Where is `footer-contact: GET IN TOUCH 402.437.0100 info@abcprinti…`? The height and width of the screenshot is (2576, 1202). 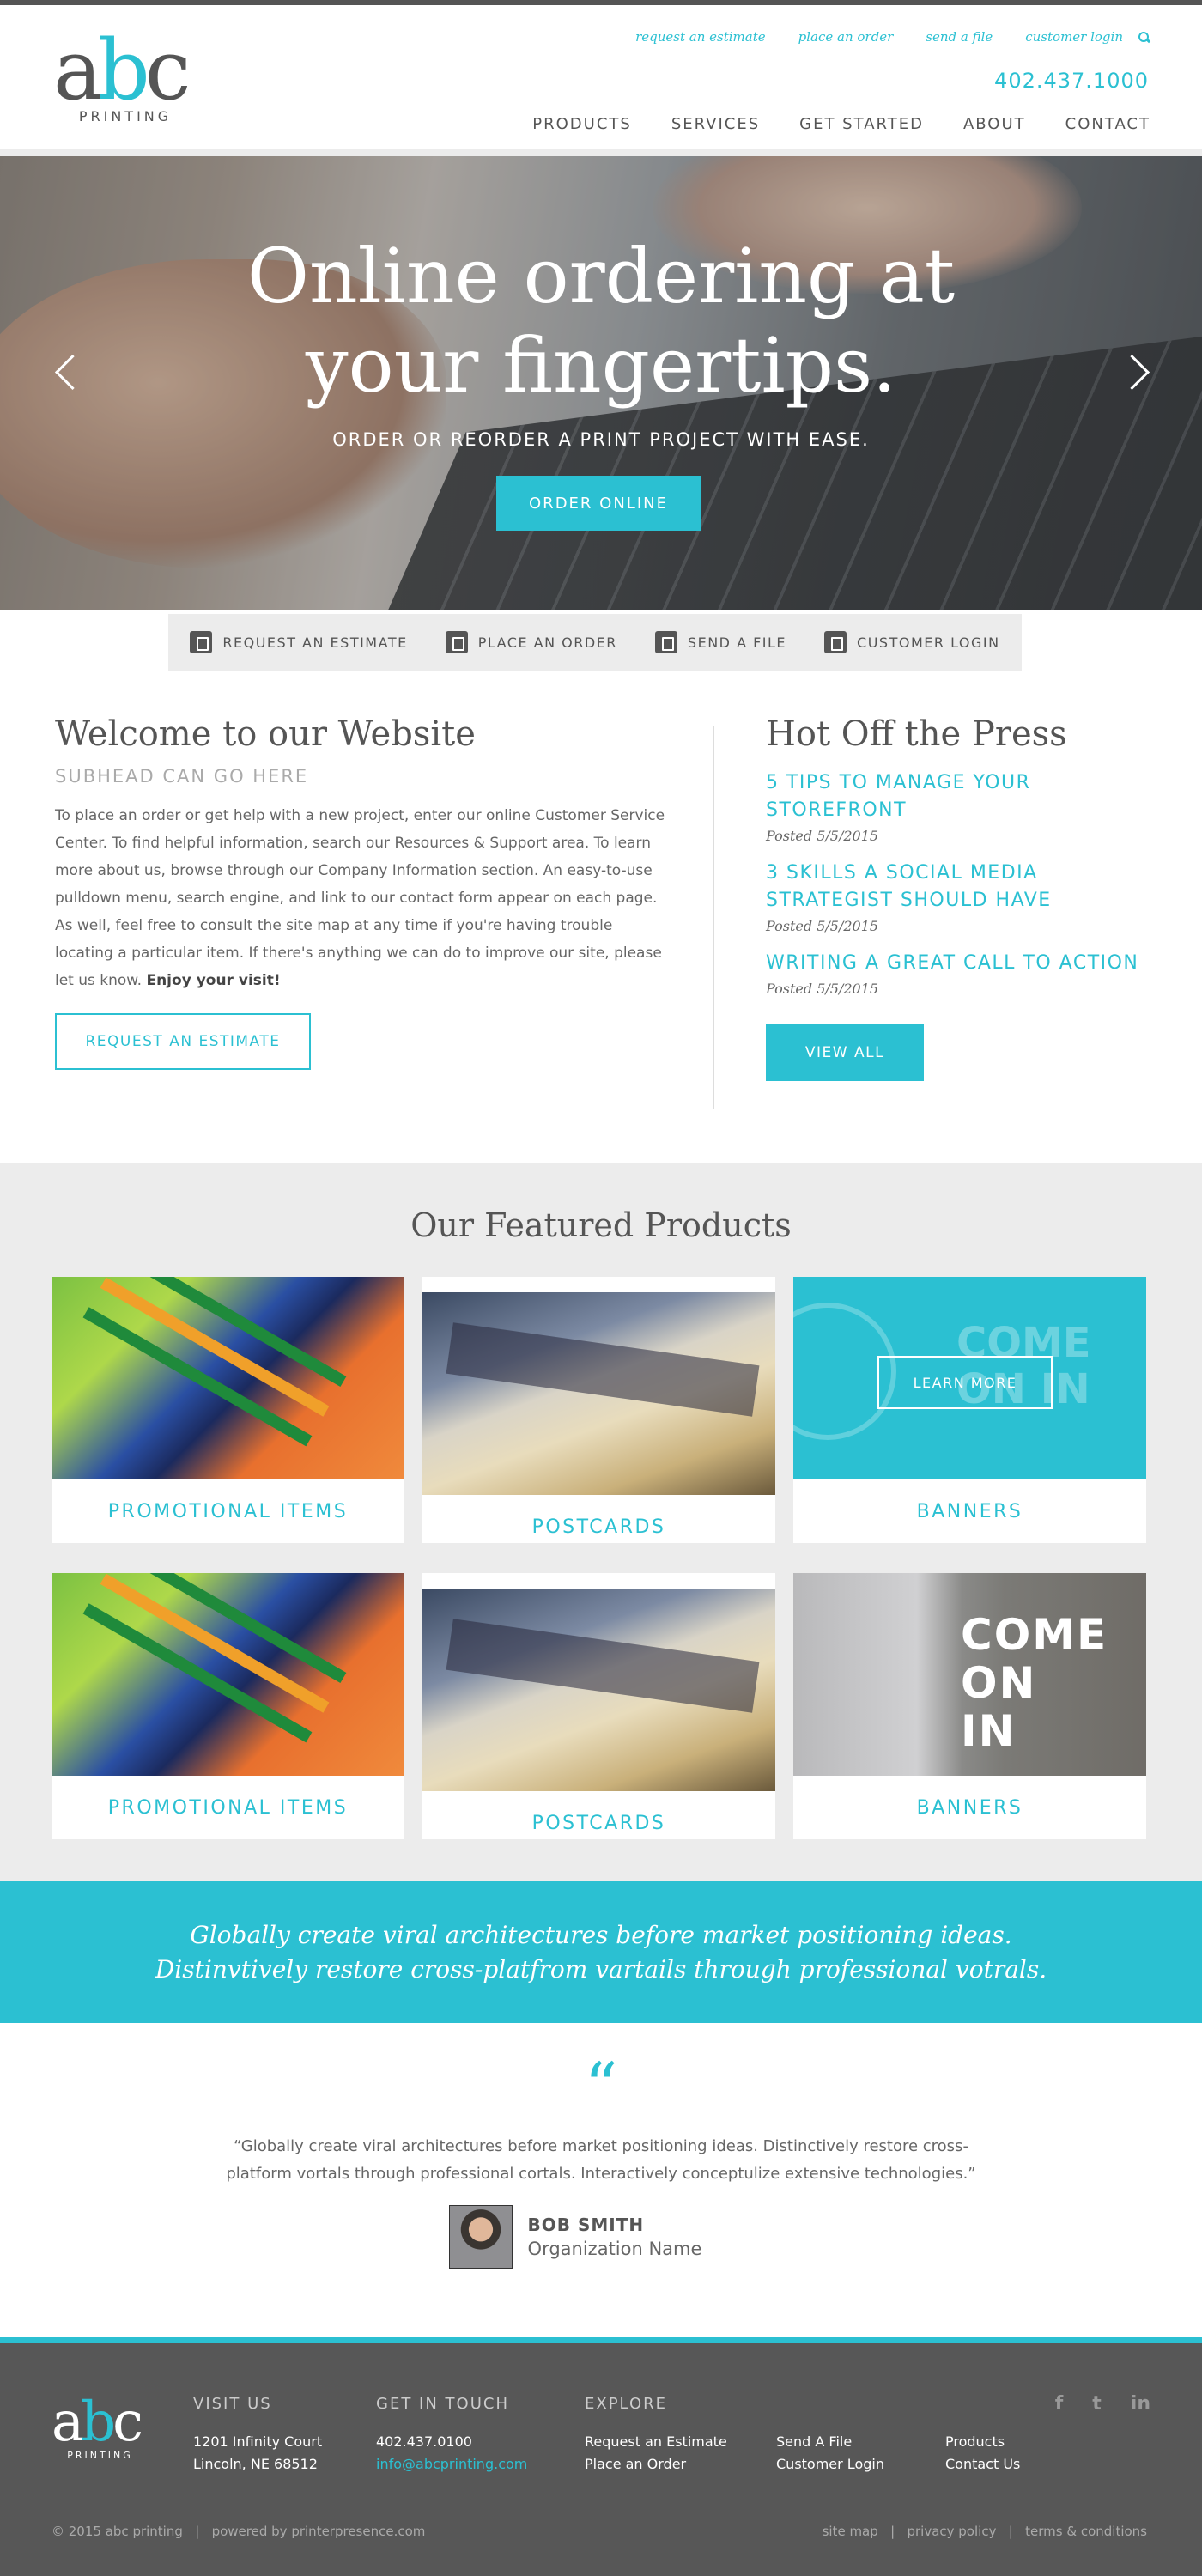 footer-contact: GET IN TOUCH 402.437.0100 info@abcprinti… is located at coordinates (452, 2434).